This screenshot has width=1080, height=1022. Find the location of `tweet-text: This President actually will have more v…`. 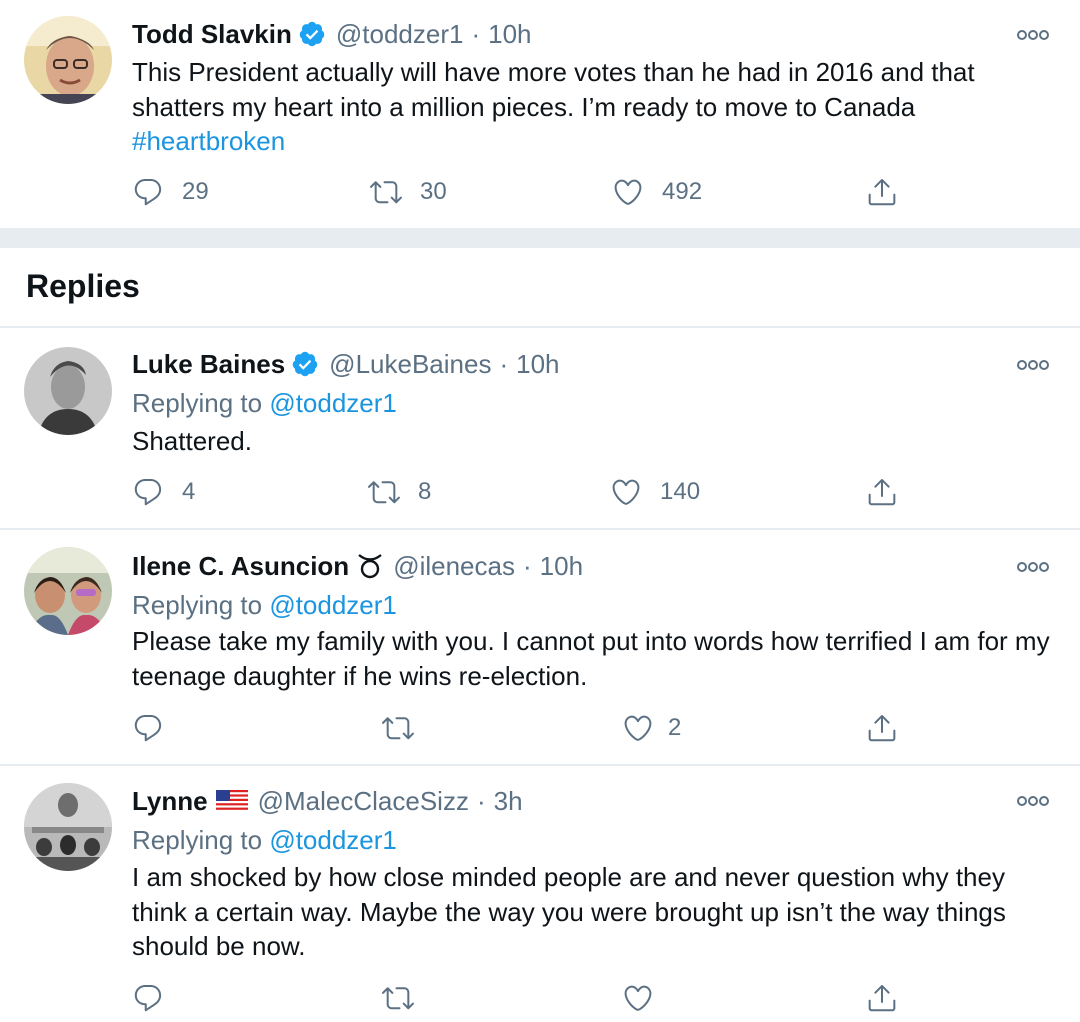

tweet-text: This President actually will have more v… is located at coordinates (592, 107).